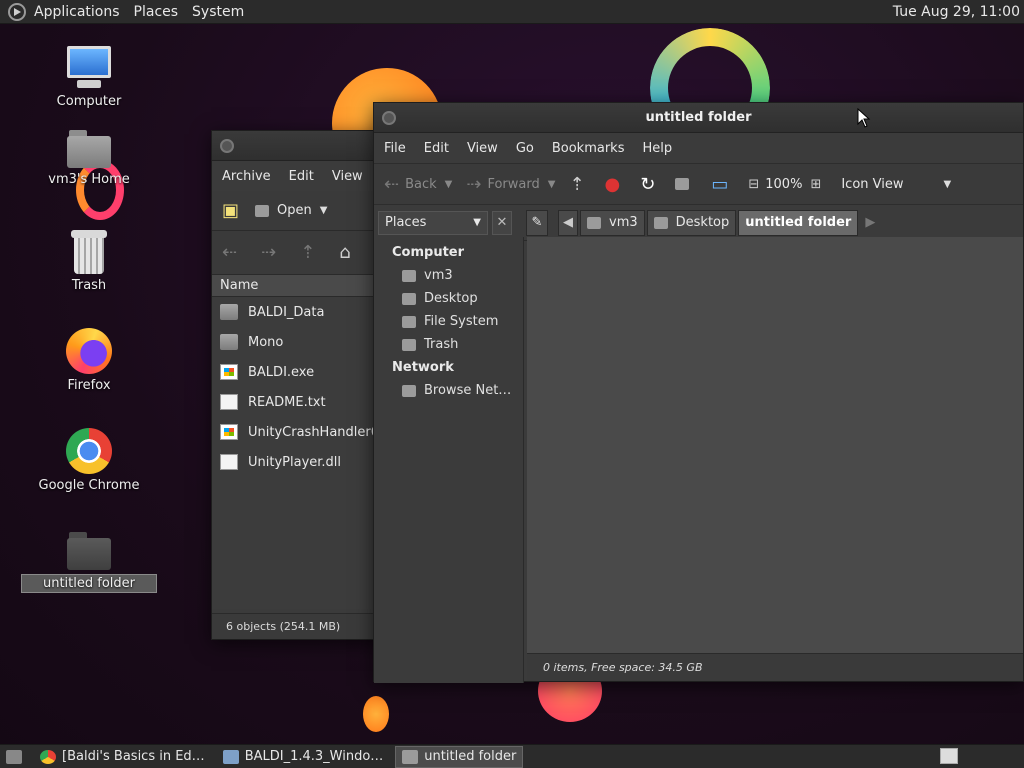 This screenshot has width=1024, height=768. What do you see at coordinates (409, 298) in the screenshot?
I see `desktop-folder-icon` at bounding box center [409, 298].